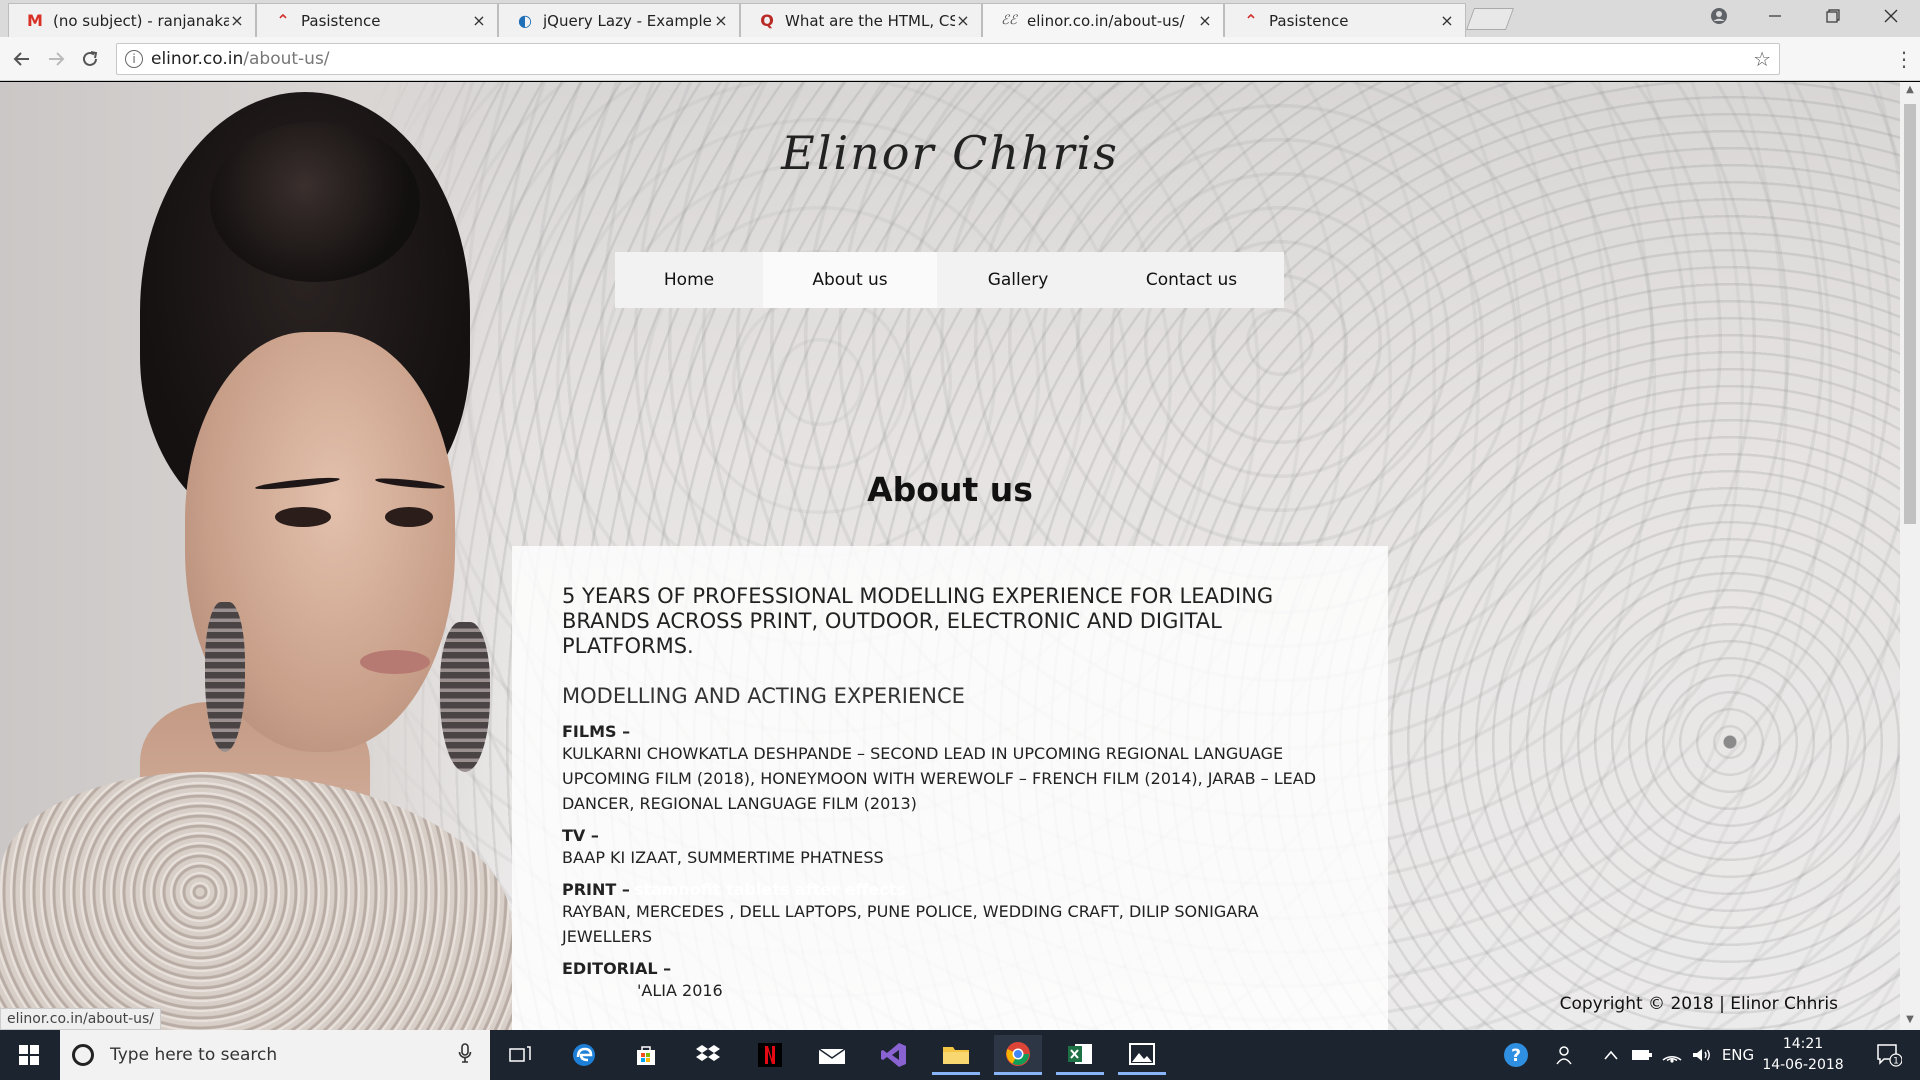 The height and width of the screenshot is (1080, 1920). Describe the element at coordinates (1009, 20) in the screenshot. I see `elinor-icon: ℰℰ` at that location.